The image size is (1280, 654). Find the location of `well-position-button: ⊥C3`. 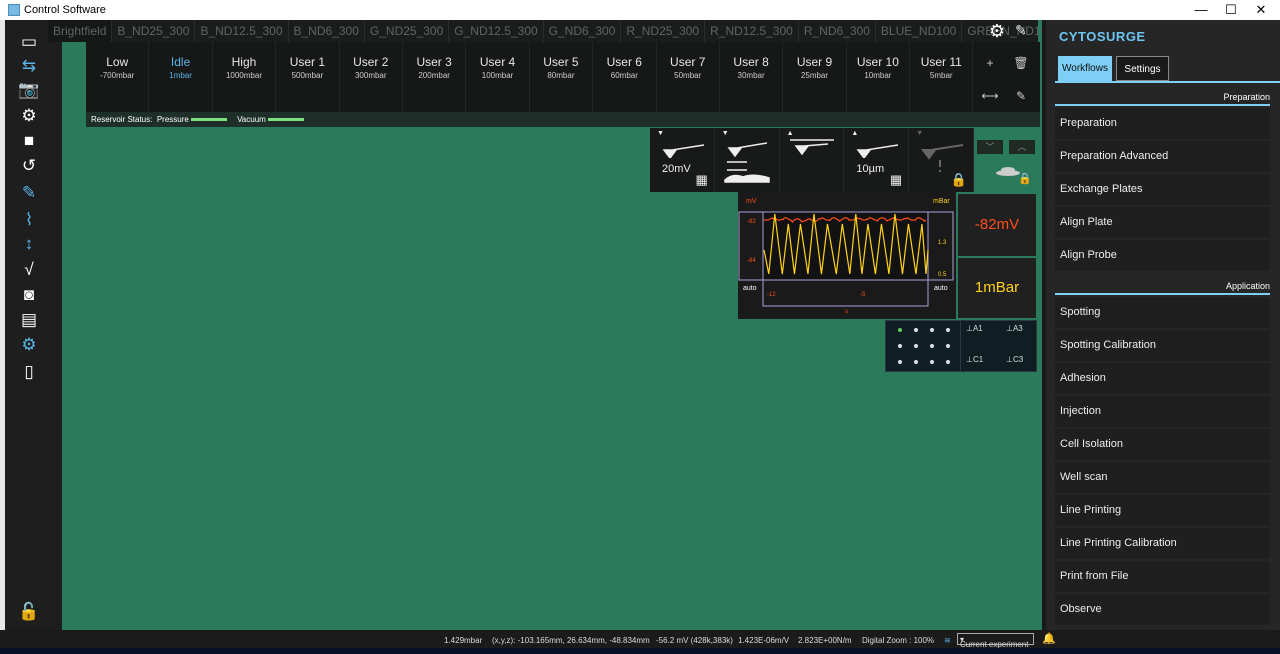

well-position-button: ⊥C3 is located at coordinates (1014, 359).